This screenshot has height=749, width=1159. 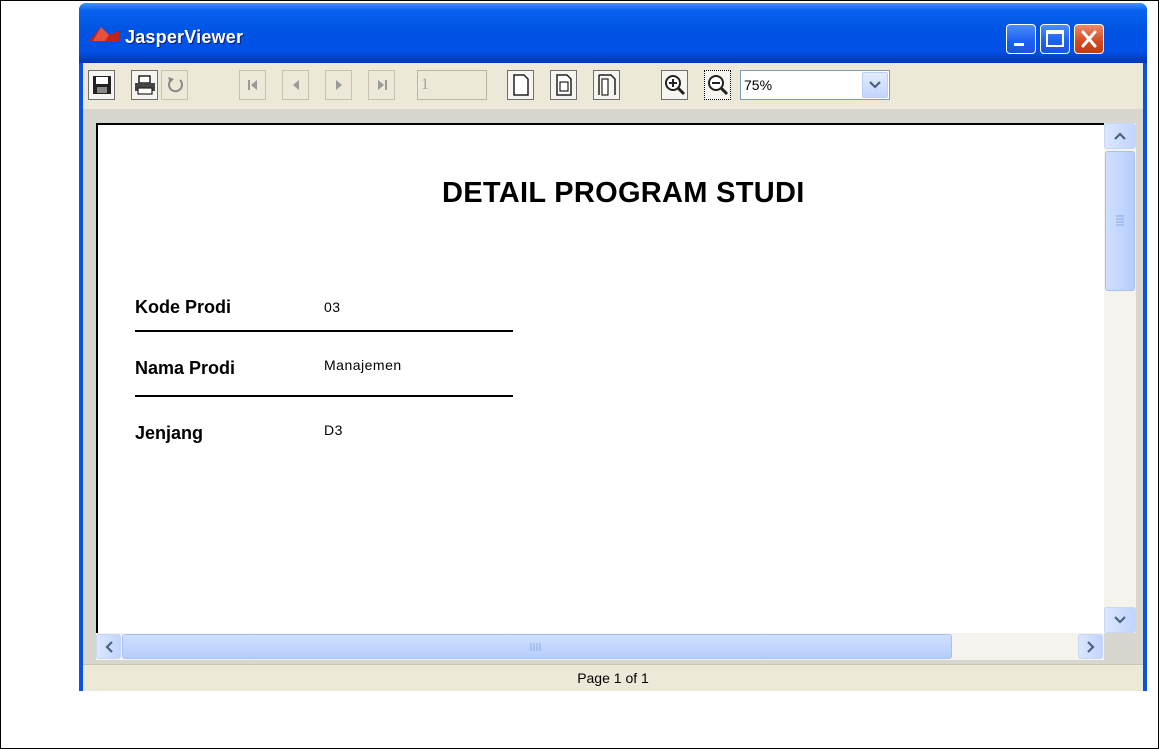 I want to click on report-title: DETAIL PROGRAM STUDI, so click(x=623, y=193).